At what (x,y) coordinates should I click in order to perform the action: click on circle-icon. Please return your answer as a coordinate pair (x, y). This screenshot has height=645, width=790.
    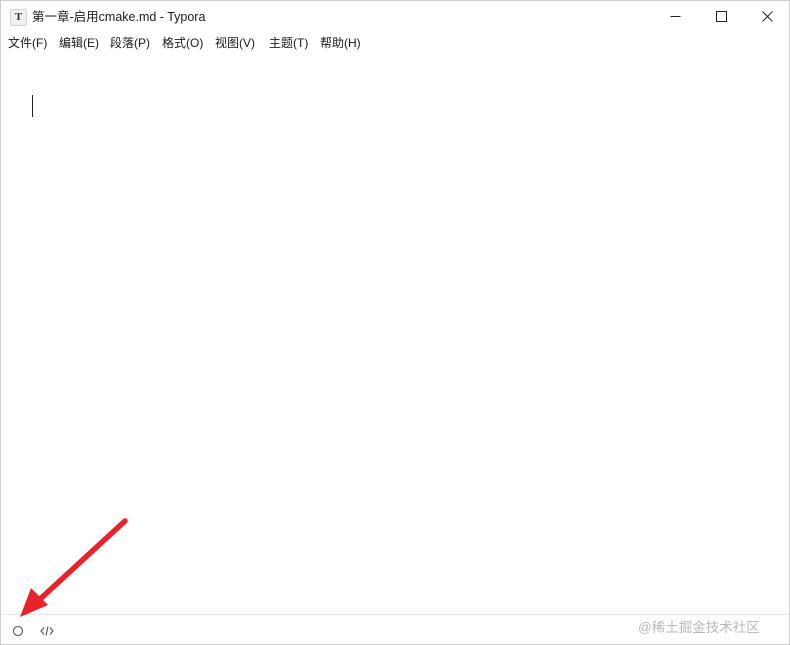
    Looking at the image, I should click on (18, 631).